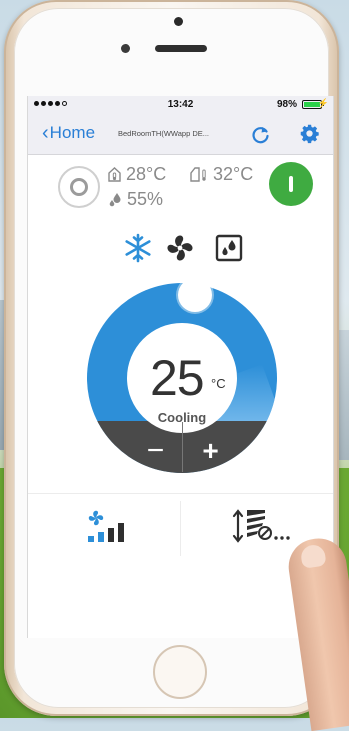  I want to click on outdoor-temperature-value: 32°C, so click(233, 174).